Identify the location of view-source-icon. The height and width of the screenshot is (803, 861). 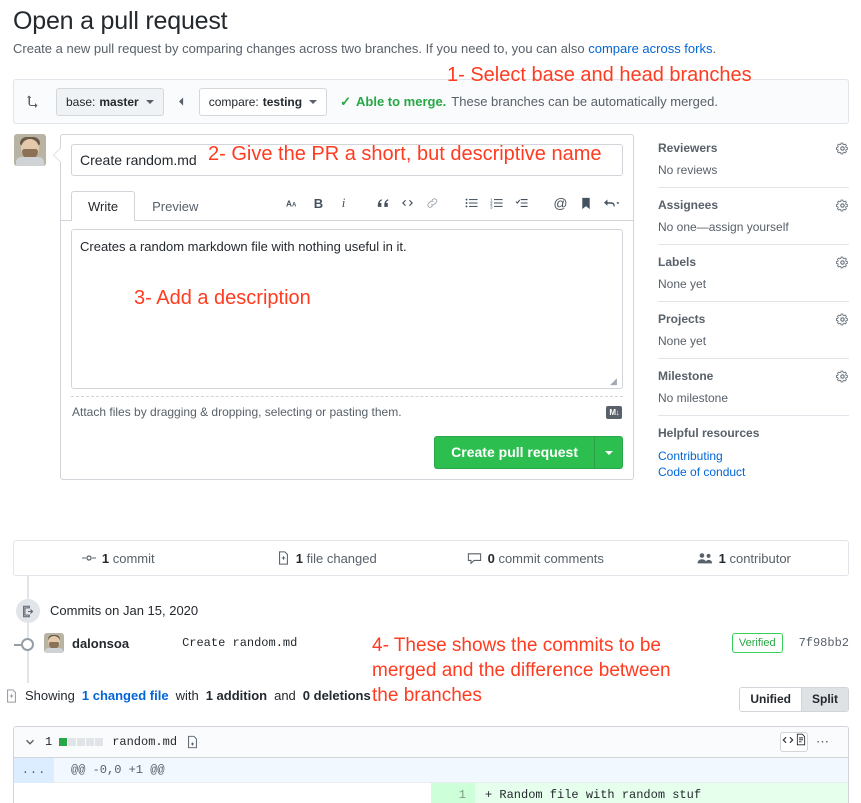
(788, 742).